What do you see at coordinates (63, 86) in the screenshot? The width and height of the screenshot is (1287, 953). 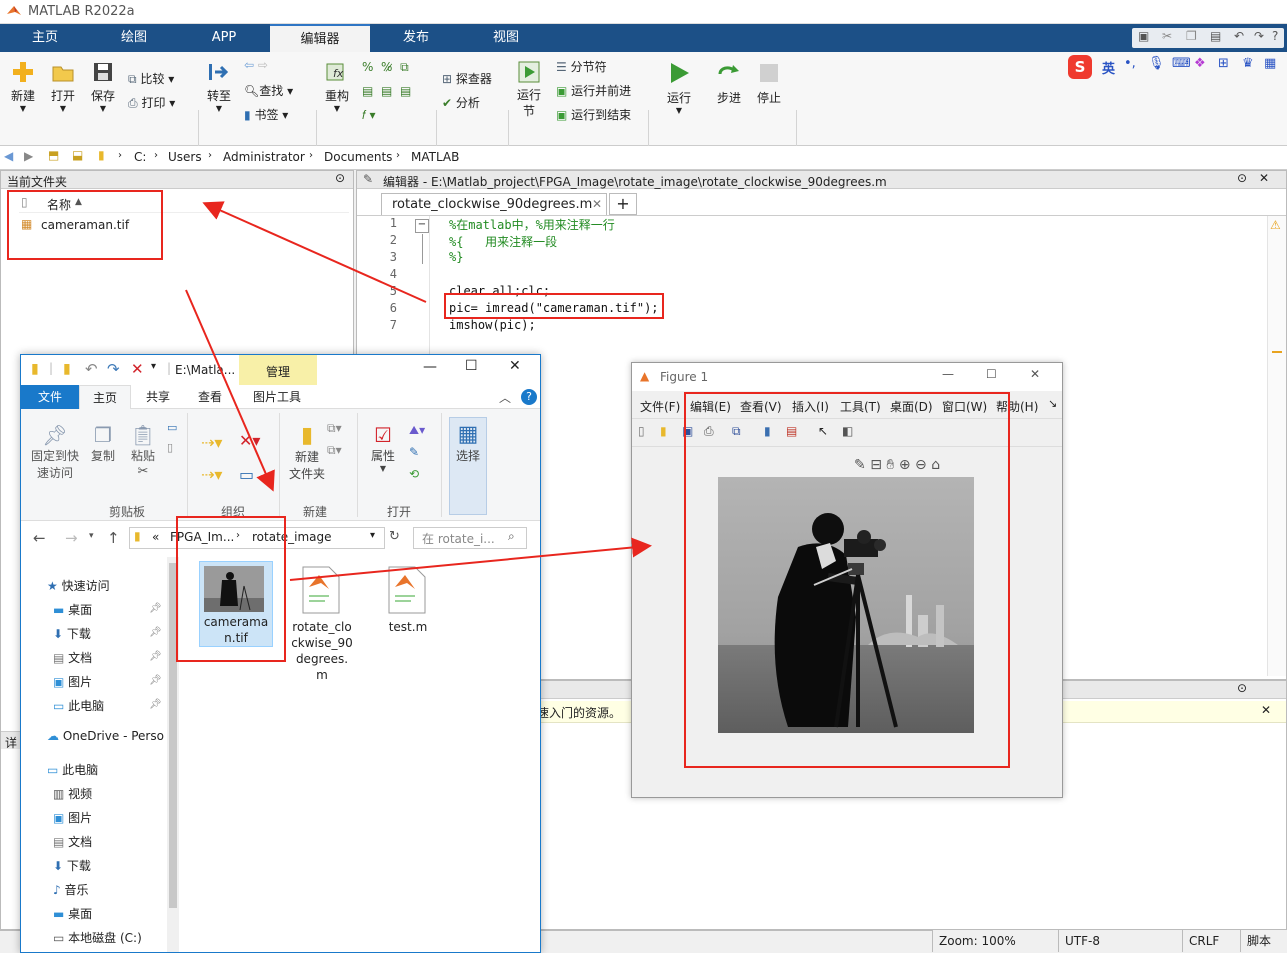 I see `open-button: 打开 ▼` at bounding box center [63, 86].